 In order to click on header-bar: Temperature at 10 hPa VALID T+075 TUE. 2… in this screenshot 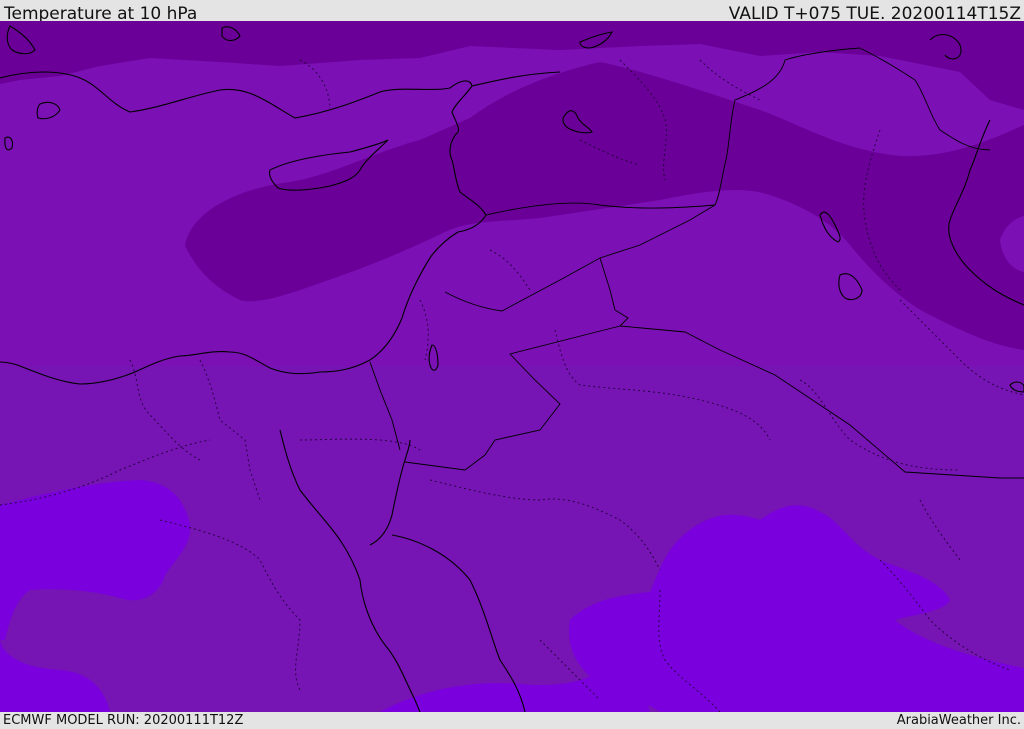, I will do `click(512, 12)`.